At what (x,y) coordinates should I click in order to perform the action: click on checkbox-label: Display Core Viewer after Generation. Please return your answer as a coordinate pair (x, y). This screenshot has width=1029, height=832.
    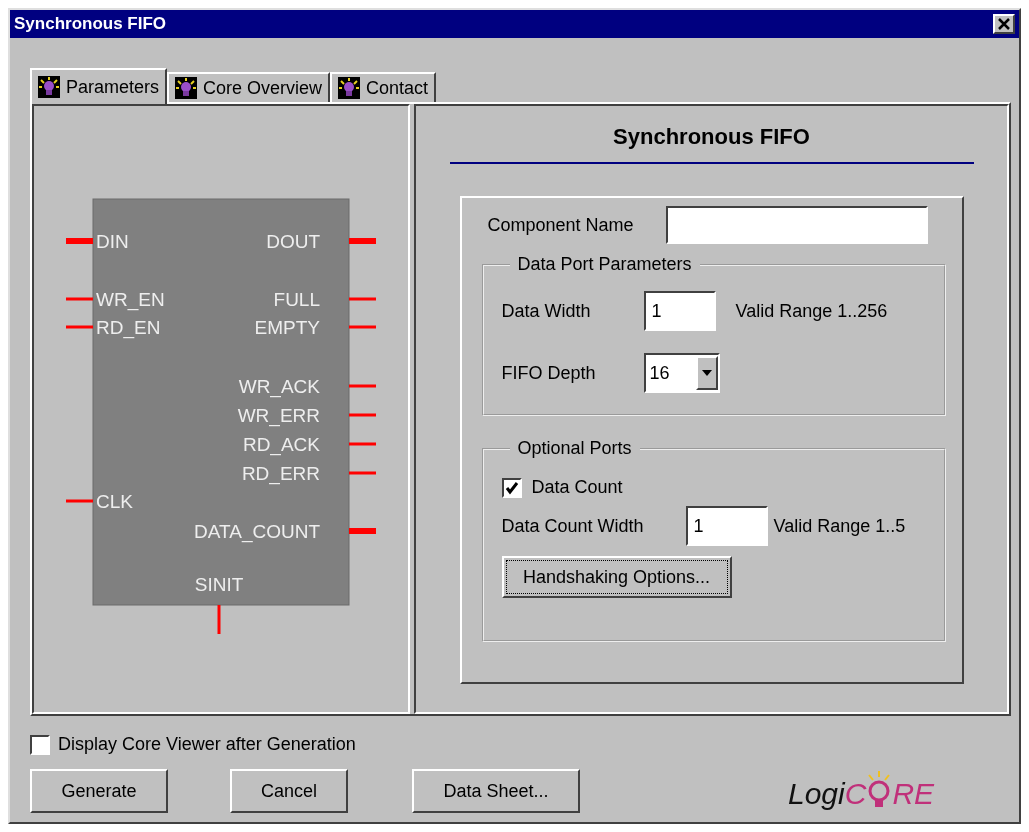
    Looking at the image, I should click on (207, 744).